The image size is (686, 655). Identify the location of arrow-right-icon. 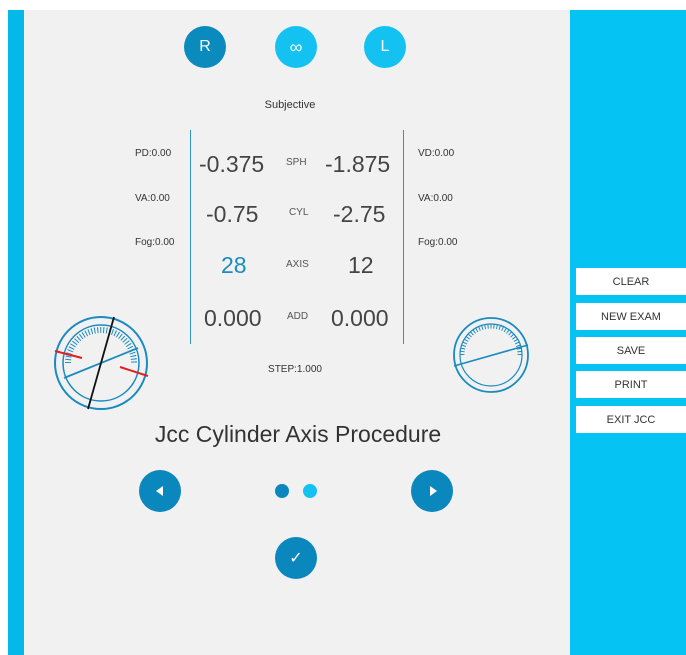
(433, 491).